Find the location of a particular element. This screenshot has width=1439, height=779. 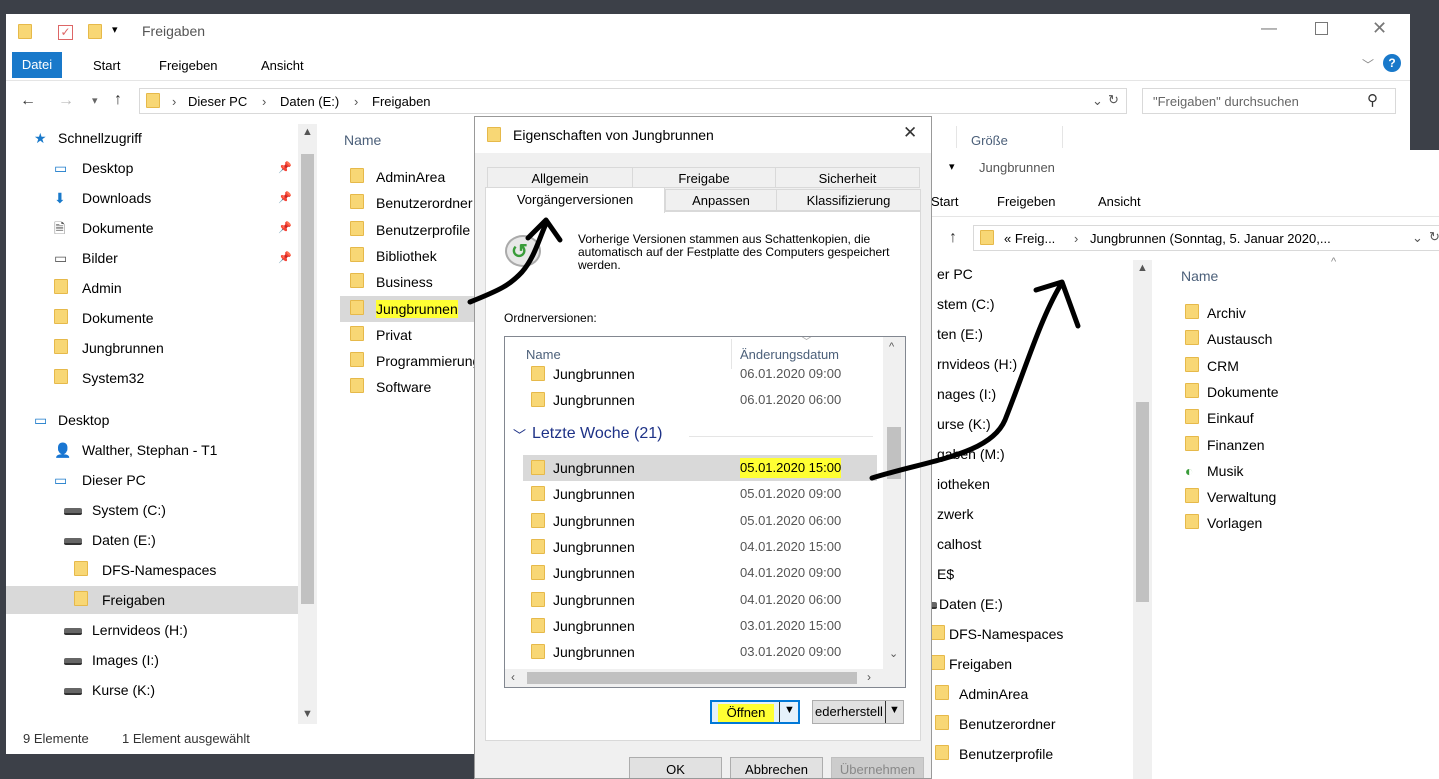

versions-hscrollbar: ‹ › is located at coordinates (705, 678).